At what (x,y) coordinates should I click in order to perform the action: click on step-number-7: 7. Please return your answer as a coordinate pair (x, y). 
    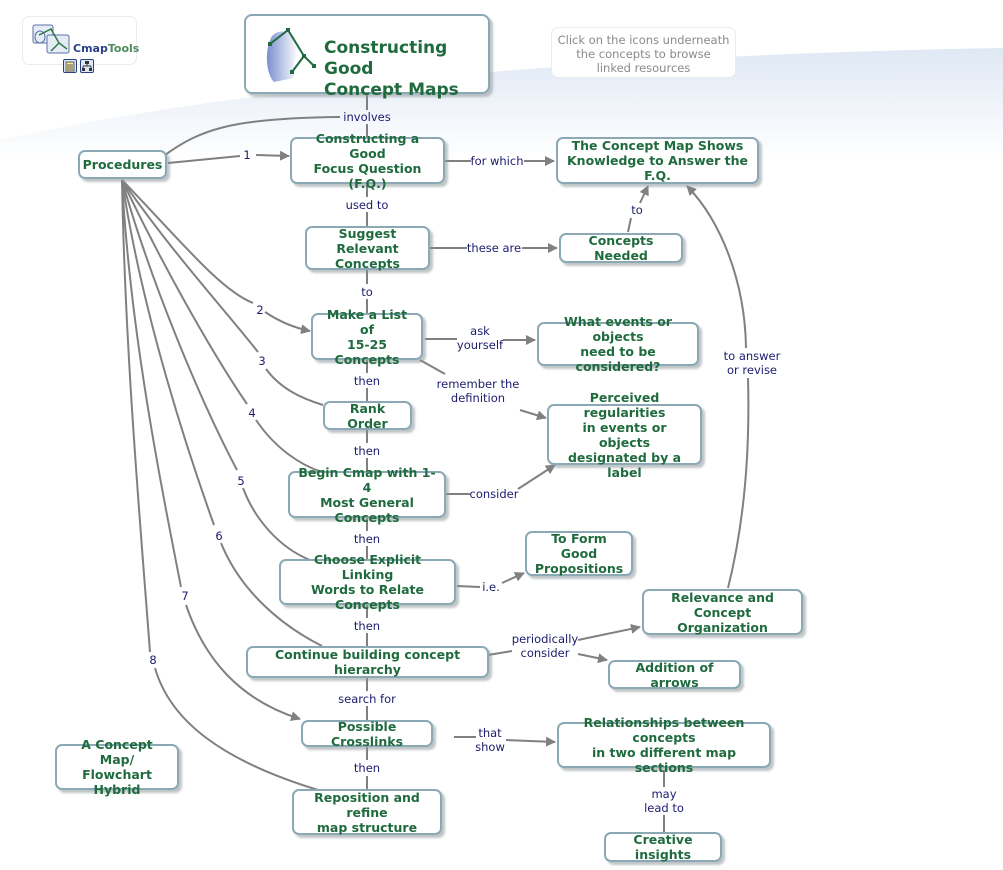
    Looking at the image, I should click on (184, 596).